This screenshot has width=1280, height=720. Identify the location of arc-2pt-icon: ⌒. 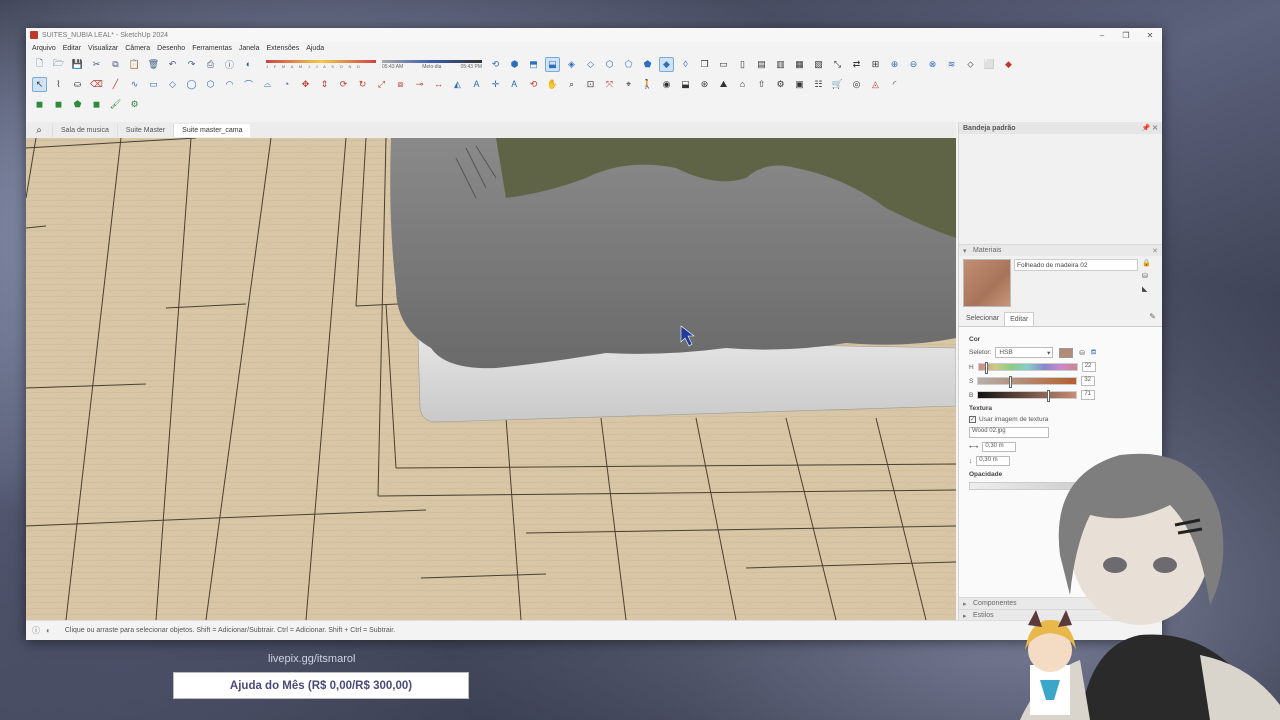
(248, 84).